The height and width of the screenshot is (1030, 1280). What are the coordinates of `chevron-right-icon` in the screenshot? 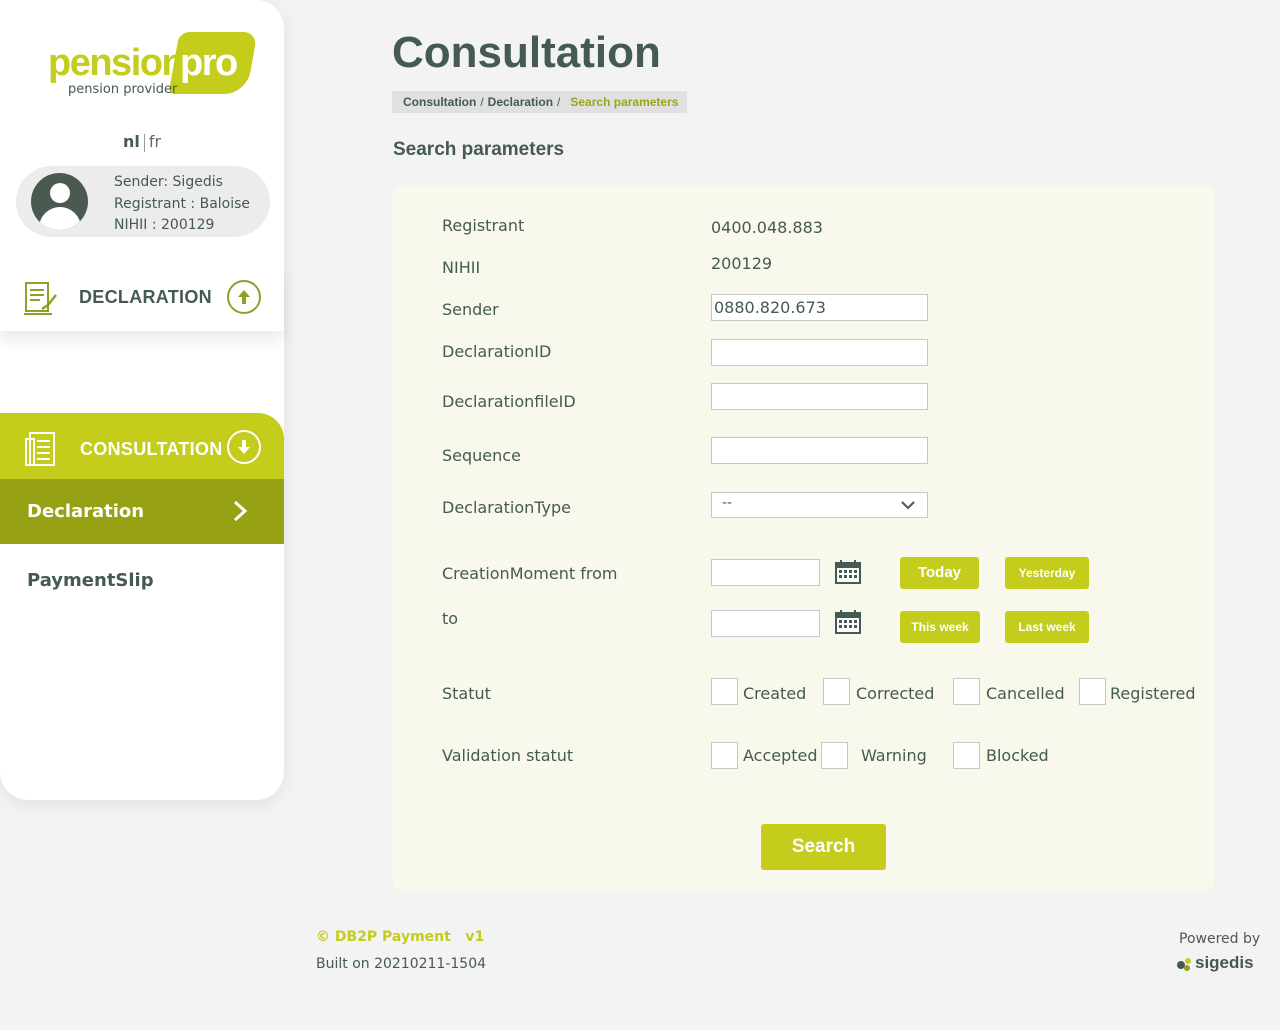 It's located at (240, 511).